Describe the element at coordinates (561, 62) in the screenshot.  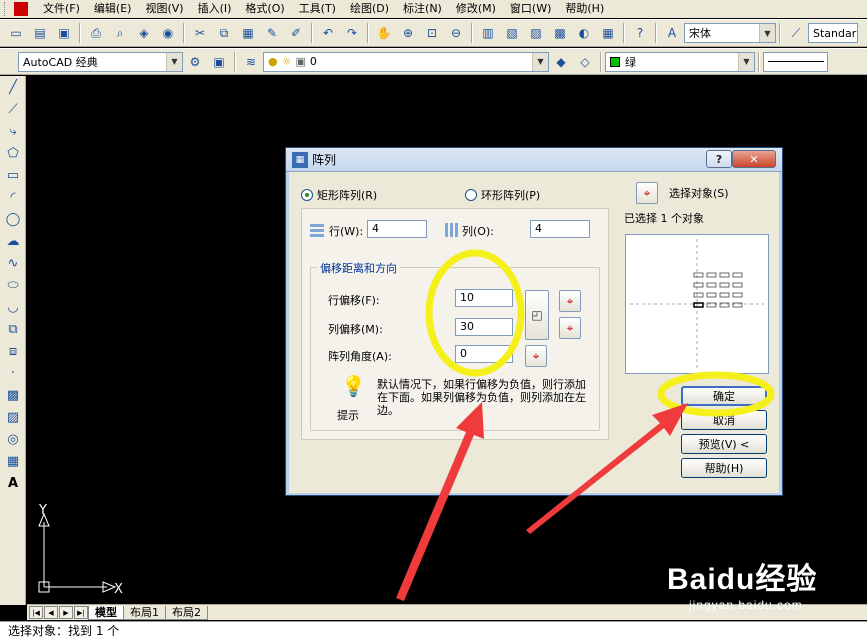
I see `make-current-layer-icon: ◆` at that location.